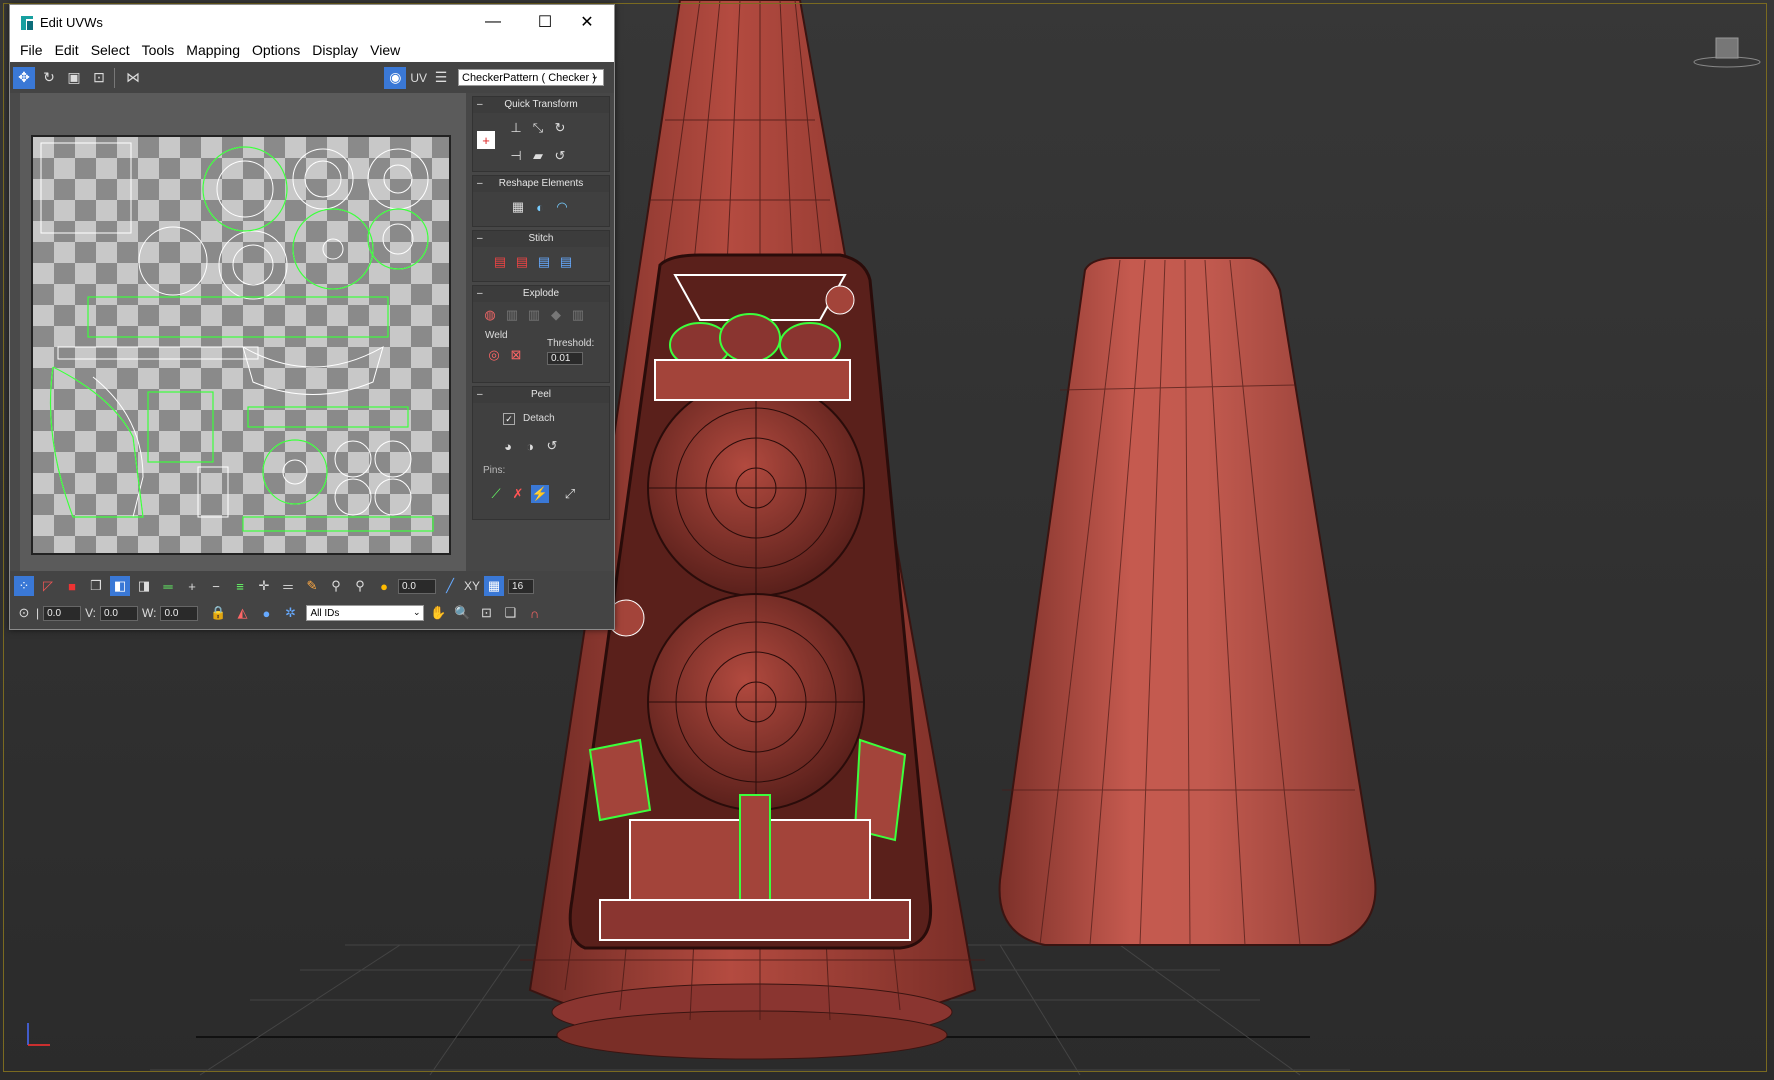 The width and height of the screenshot is (1774, 1080). I want to click on window-titlebar: Edit UVWs — ☐ ✕, so click(312, 22).